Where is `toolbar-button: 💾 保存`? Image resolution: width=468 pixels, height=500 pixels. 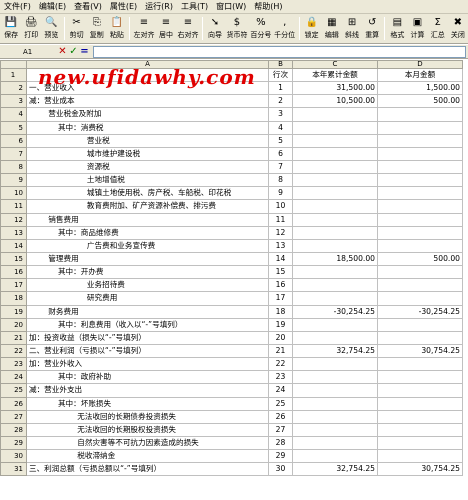
toolbar-button: 💾 保存 is located at coordinates (11, 28).